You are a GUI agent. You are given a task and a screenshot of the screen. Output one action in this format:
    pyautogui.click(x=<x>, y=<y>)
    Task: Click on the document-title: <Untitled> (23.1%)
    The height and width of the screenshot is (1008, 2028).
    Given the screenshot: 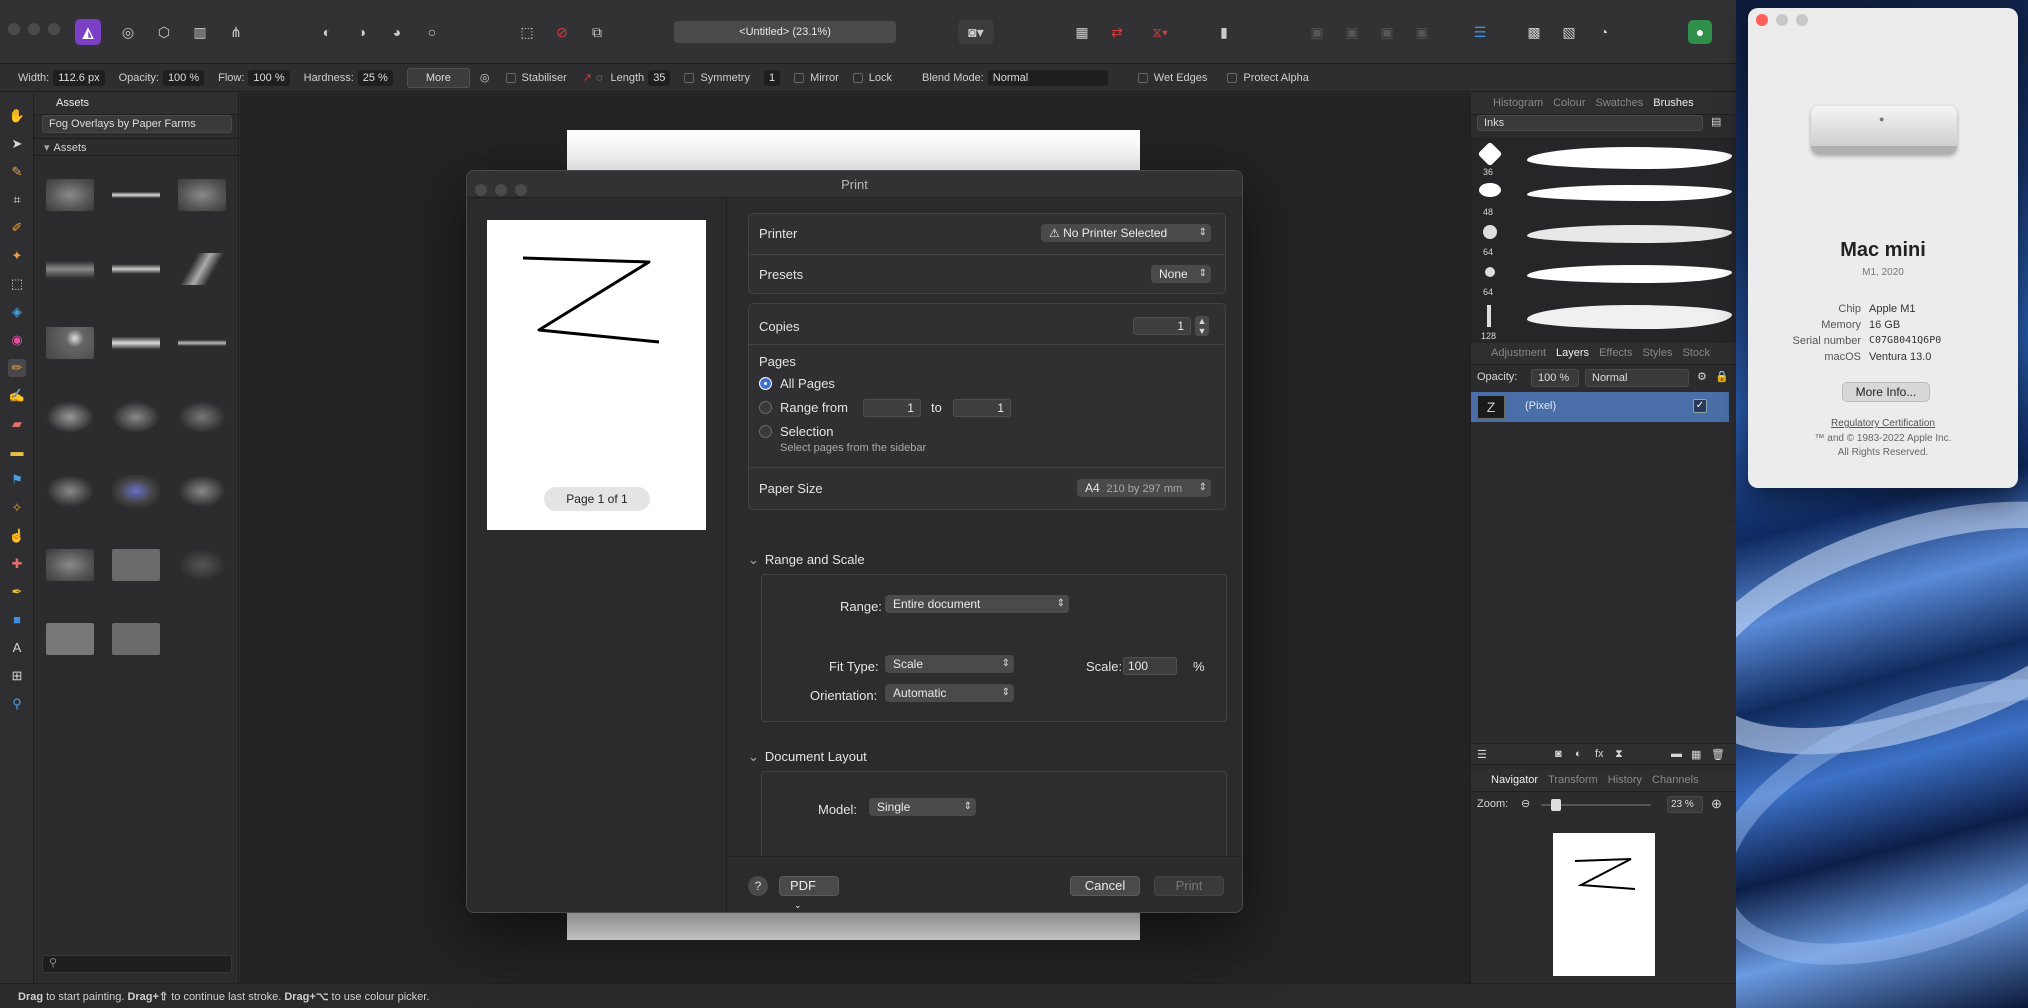 What is the action you would take?
    pyautogui.click(x=785, y=32)
    